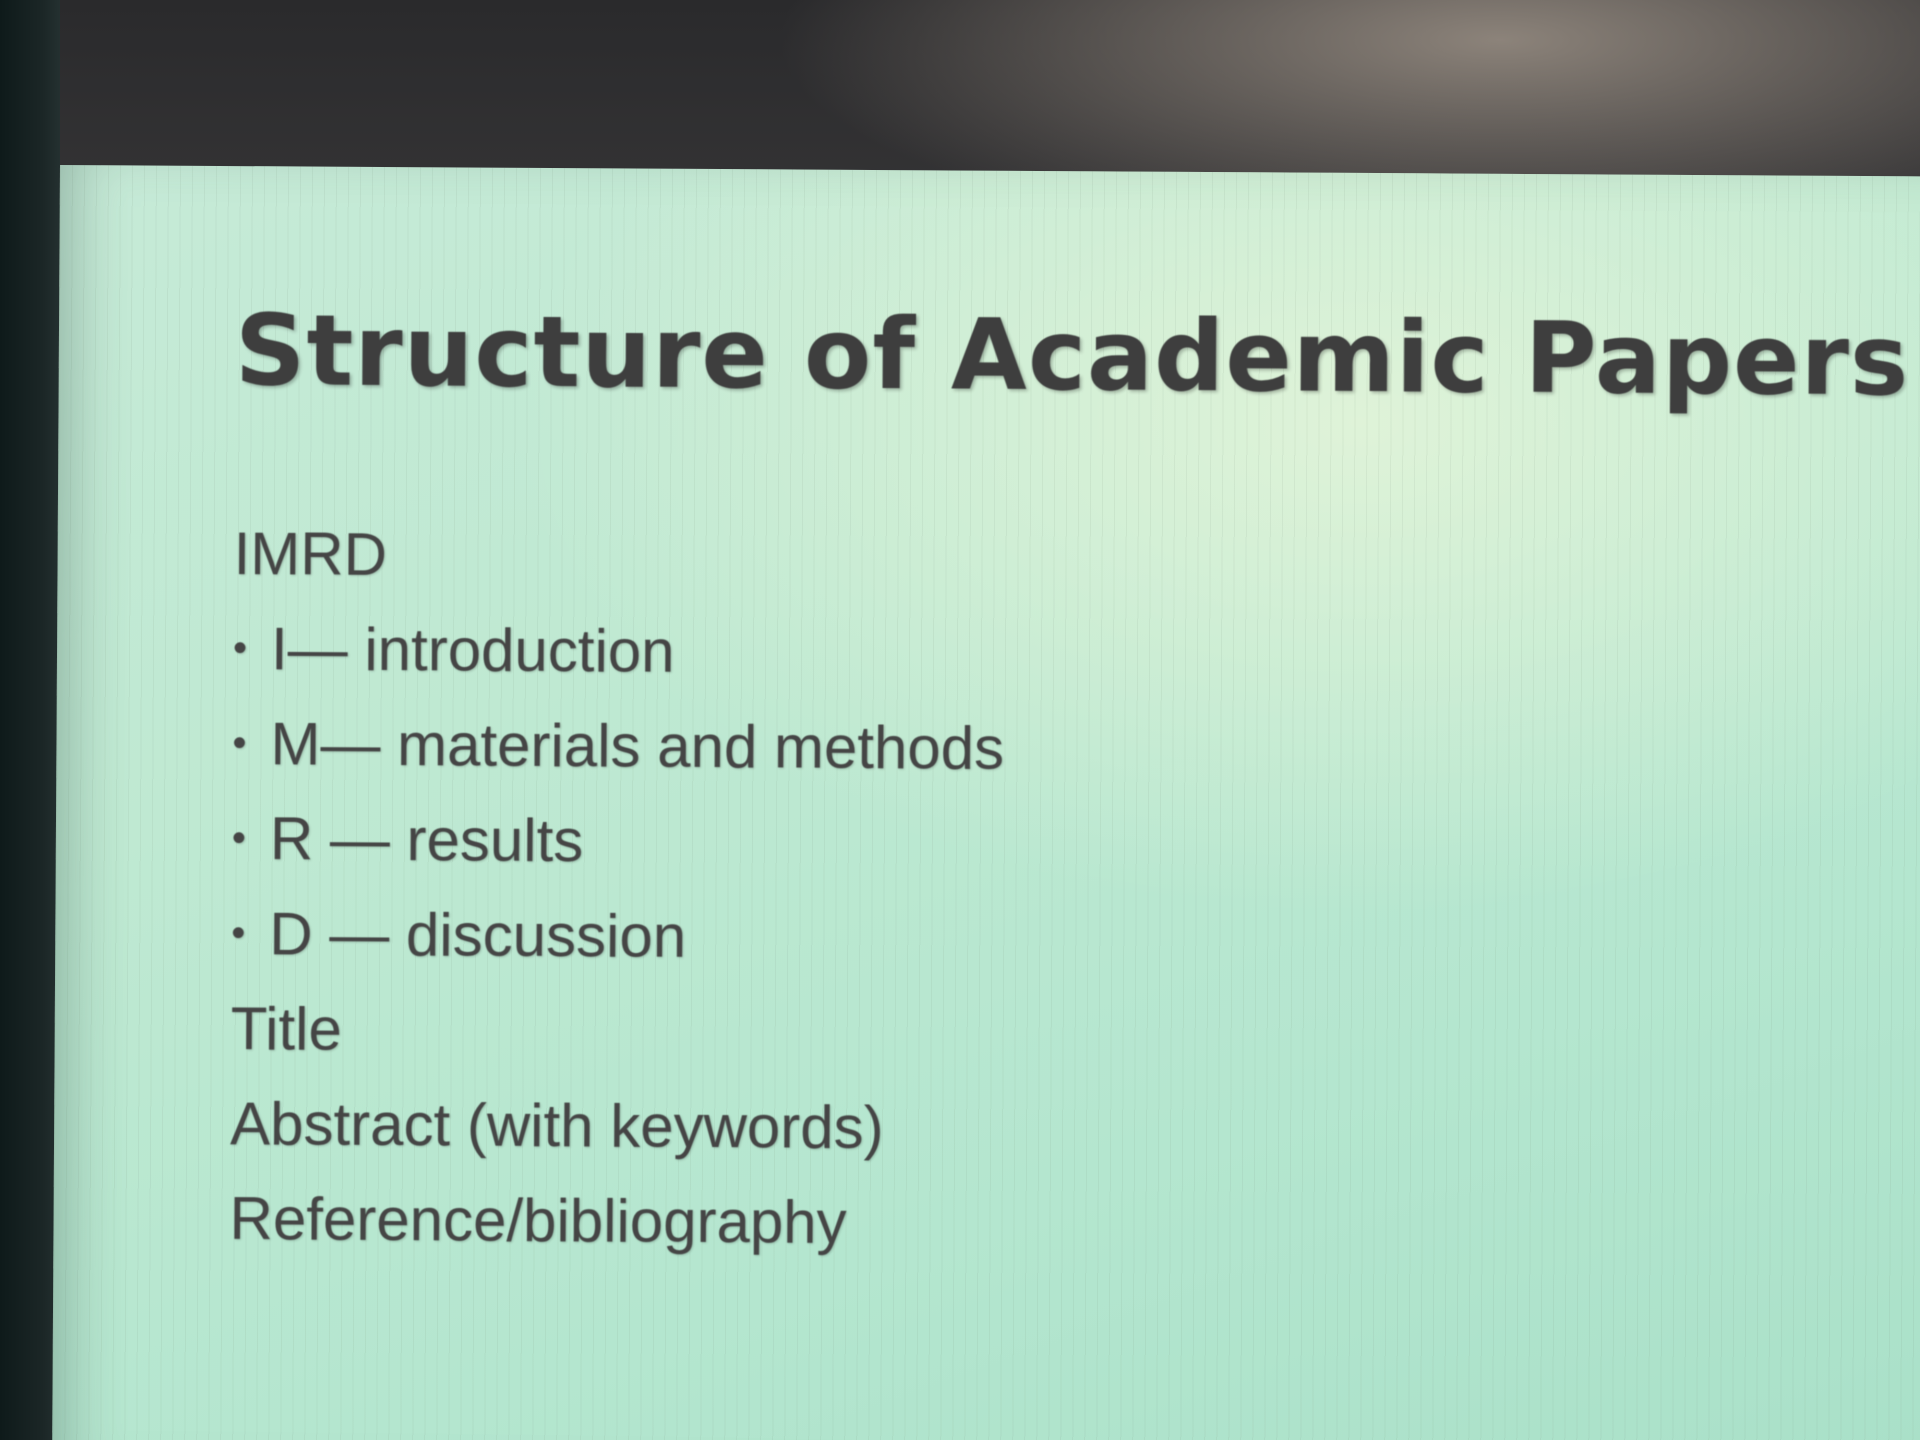 Image resolution: width=1920 pixels, height=1440 pixels. Describe the element at coordinates (472, 650) in the screenshot. I see `bullet-text: I— introduction` at that location.